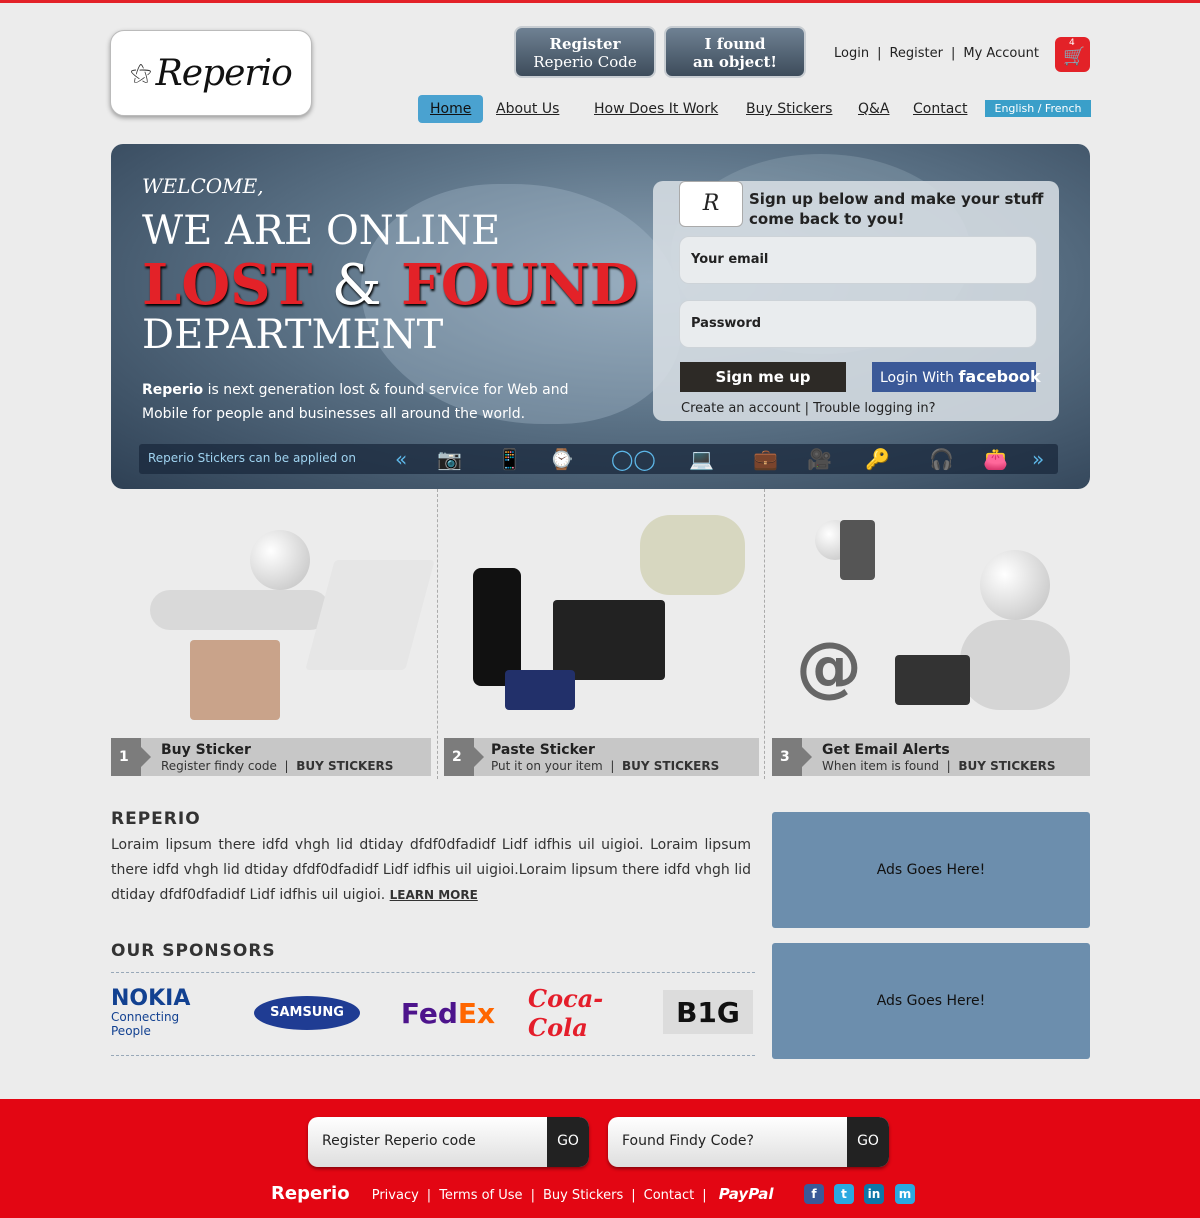 This screenshot has width=1200, height=1218. I want to click on facebook-icon: f, so click(814, 1194).